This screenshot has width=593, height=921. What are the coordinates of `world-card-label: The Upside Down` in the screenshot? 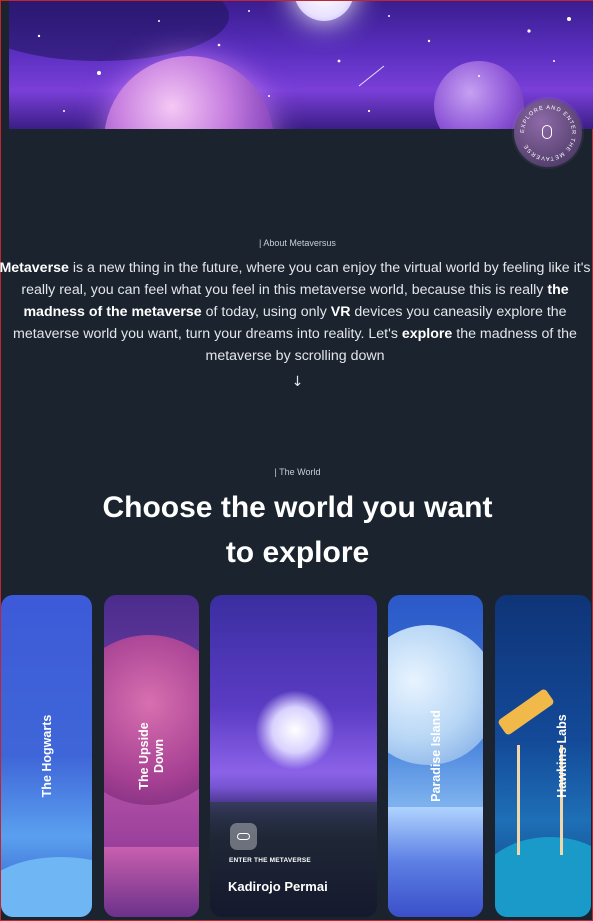 It's located at (151, 756).